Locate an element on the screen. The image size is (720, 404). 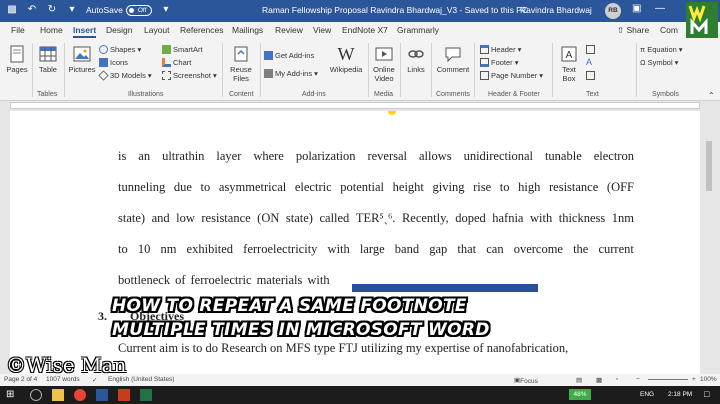
word: electron is located at coordinates (613, 156).